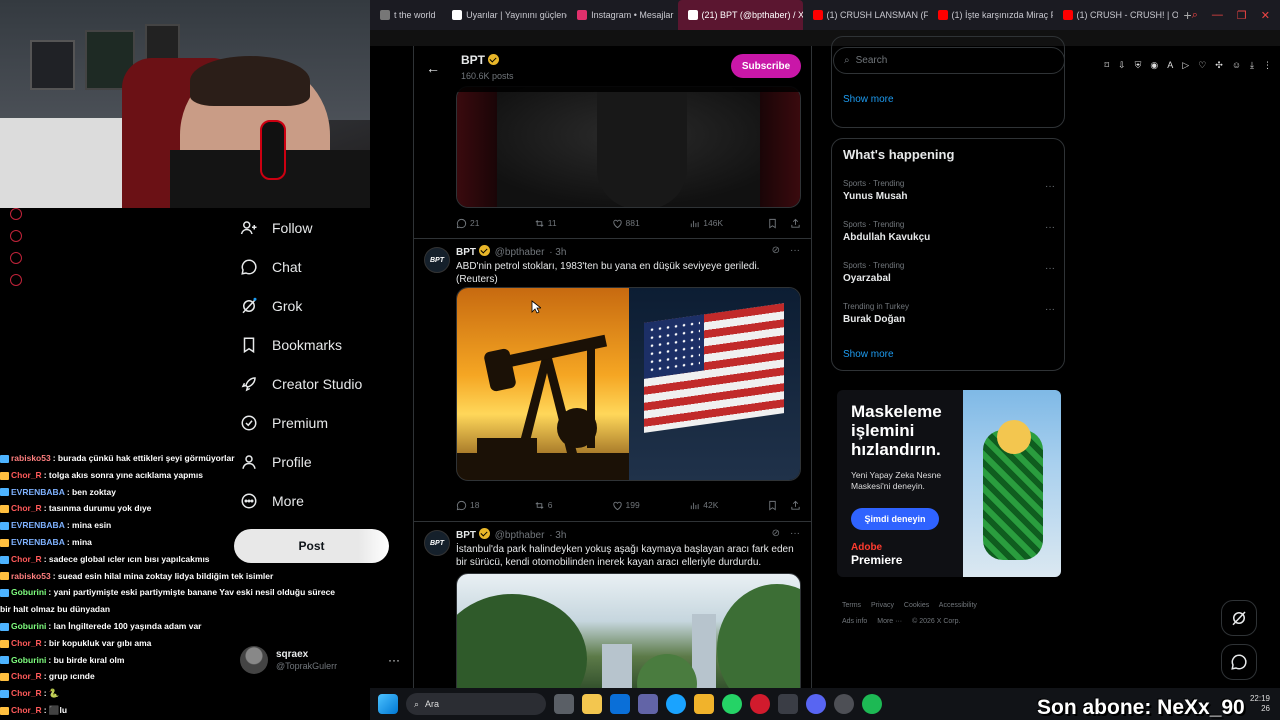  What do you see at coordinates (406, 15) in the screenshot?
I see `browser-tab: t the world` at bounding box center [406, 15].